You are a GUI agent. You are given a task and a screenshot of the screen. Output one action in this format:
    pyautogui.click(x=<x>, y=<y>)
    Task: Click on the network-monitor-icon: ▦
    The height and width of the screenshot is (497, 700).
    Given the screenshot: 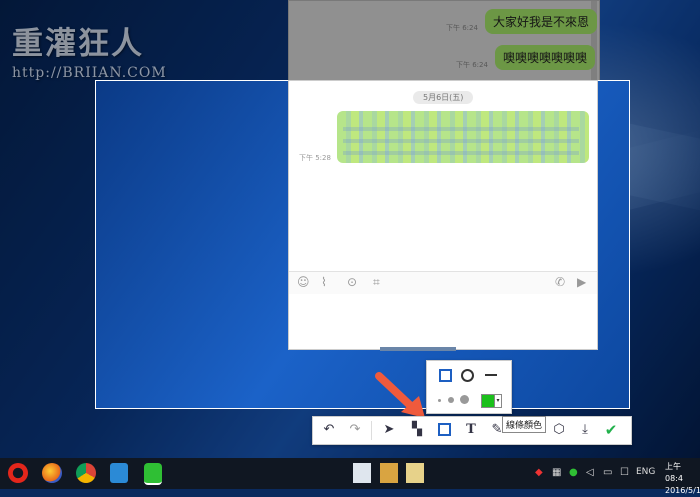 What is the action you would take?
    pyautogui.click(x=556, y=472)
    